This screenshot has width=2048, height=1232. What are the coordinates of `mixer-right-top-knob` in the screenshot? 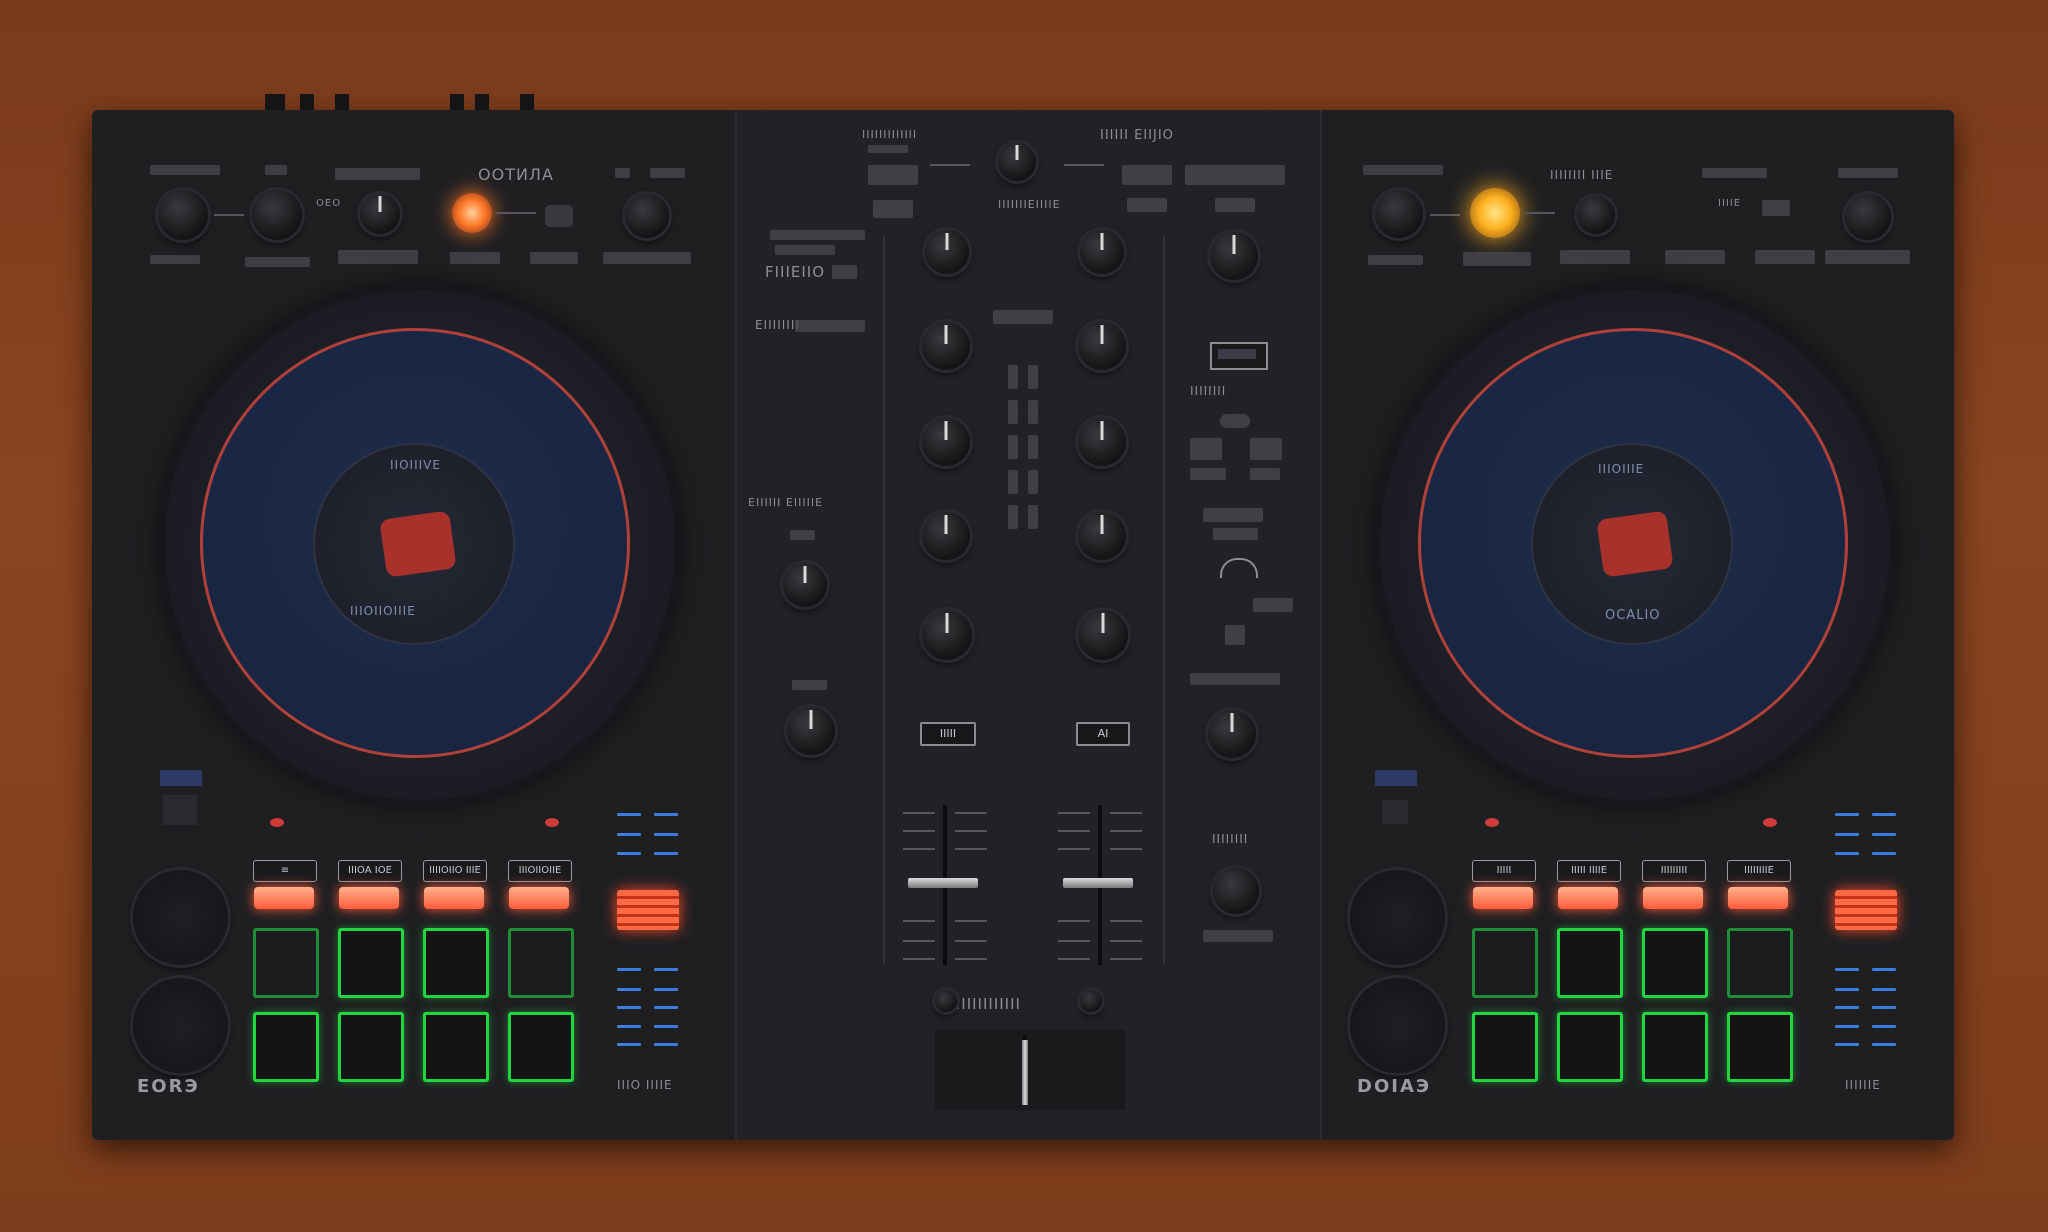 It's located at (1234, 256).